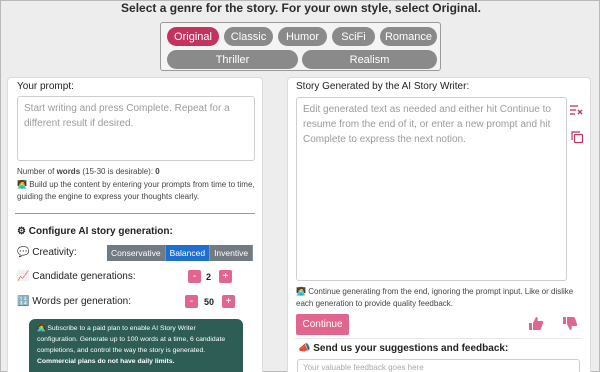  What do you see at coordinates (228, 301) in the screenshot?
I see `words-increment-button: +` at bounding box center [228, 301].